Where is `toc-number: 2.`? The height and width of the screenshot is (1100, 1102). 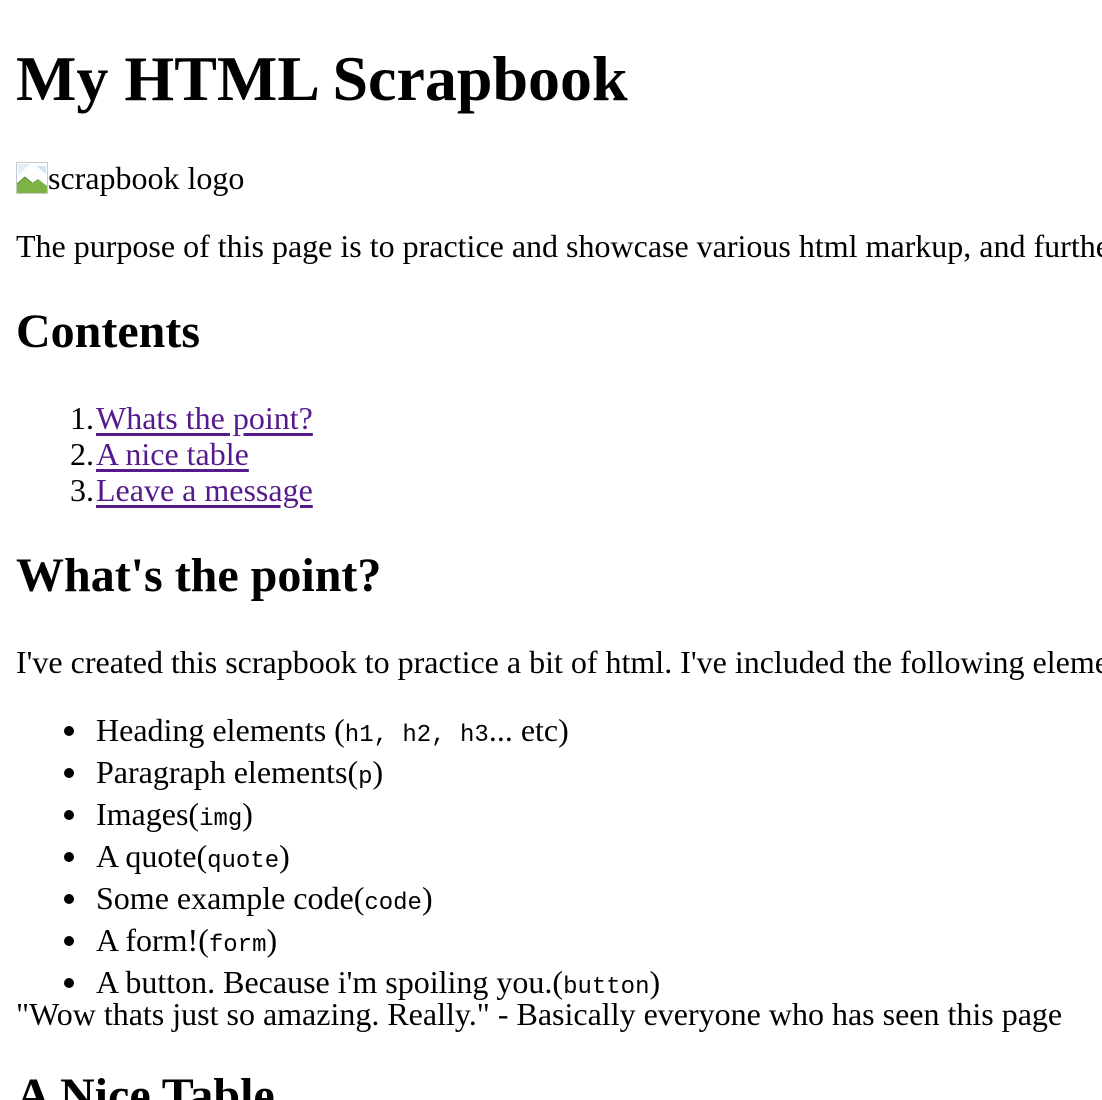
toc-number: 2. is located at coordinates (82, 454).